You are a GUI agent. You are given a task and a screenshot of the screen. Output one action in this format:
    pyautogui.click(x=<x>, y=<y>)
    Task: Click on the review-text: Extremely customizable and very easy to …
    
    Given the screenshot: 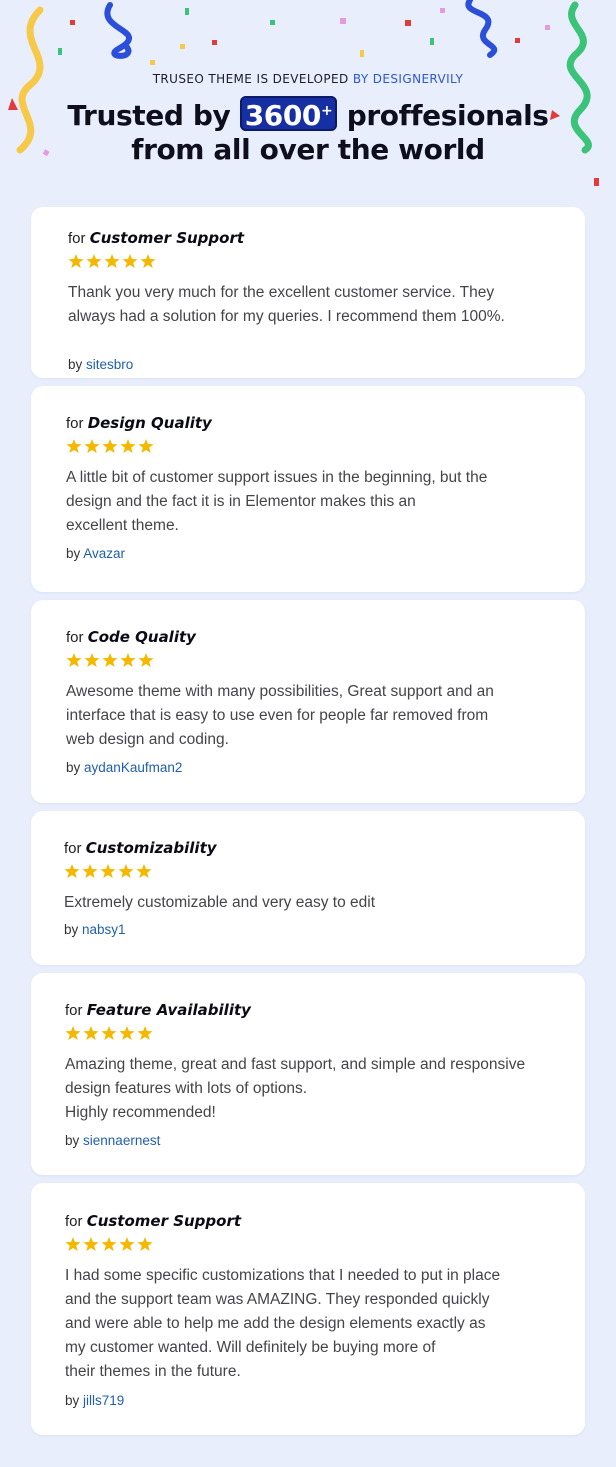 What is the action you would take?
    pyautogui.click(x=219, y=902)
    